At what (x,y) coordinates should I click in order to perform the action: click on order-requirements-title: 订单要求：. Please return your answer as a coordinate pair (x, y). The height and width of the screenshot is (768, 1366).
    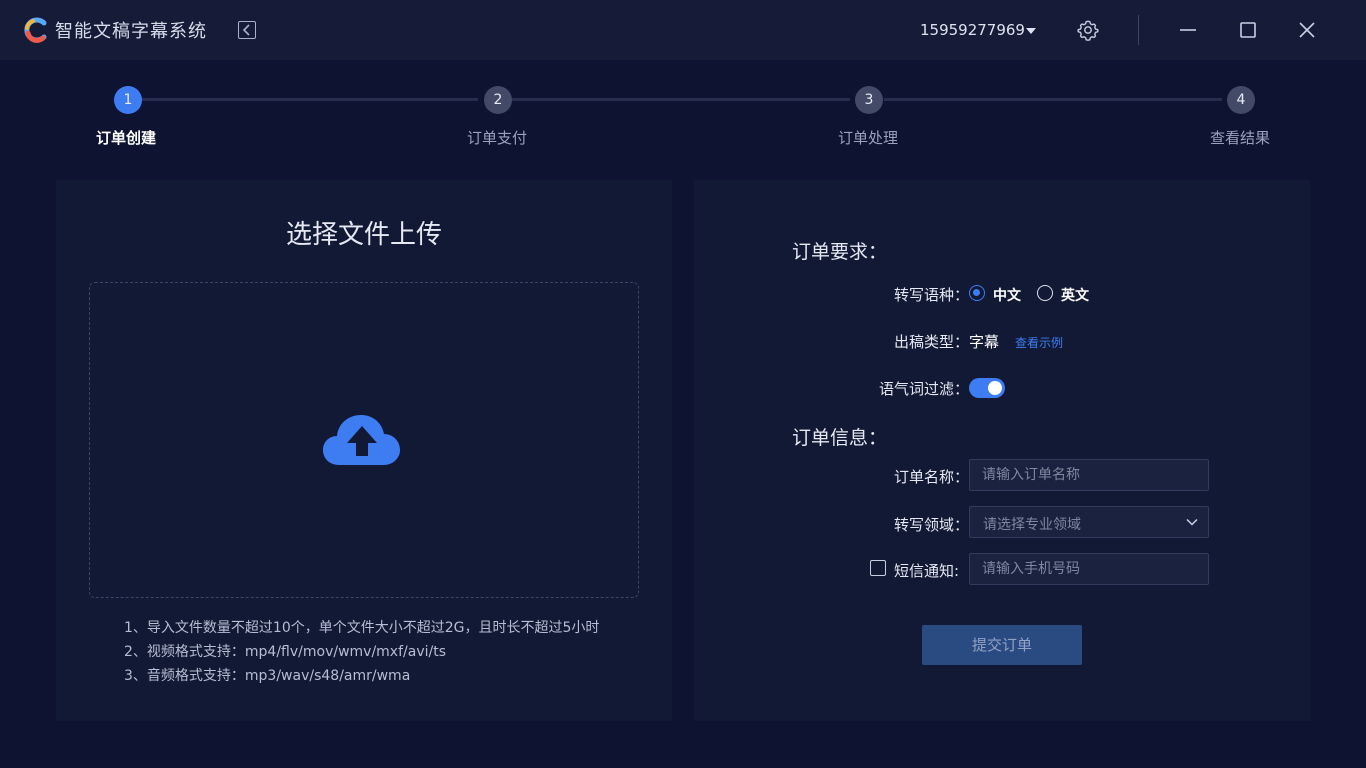
    Looking at the image, I should click on (840, 252).